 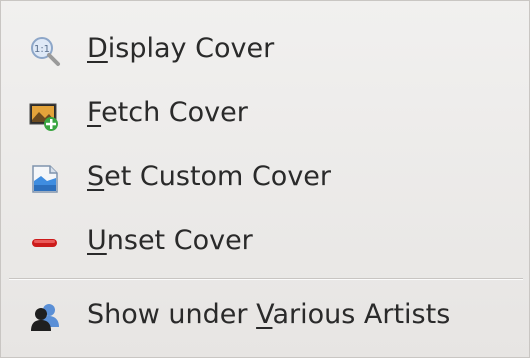 I want to click on user-group-icon, so click(x=45, y=317).